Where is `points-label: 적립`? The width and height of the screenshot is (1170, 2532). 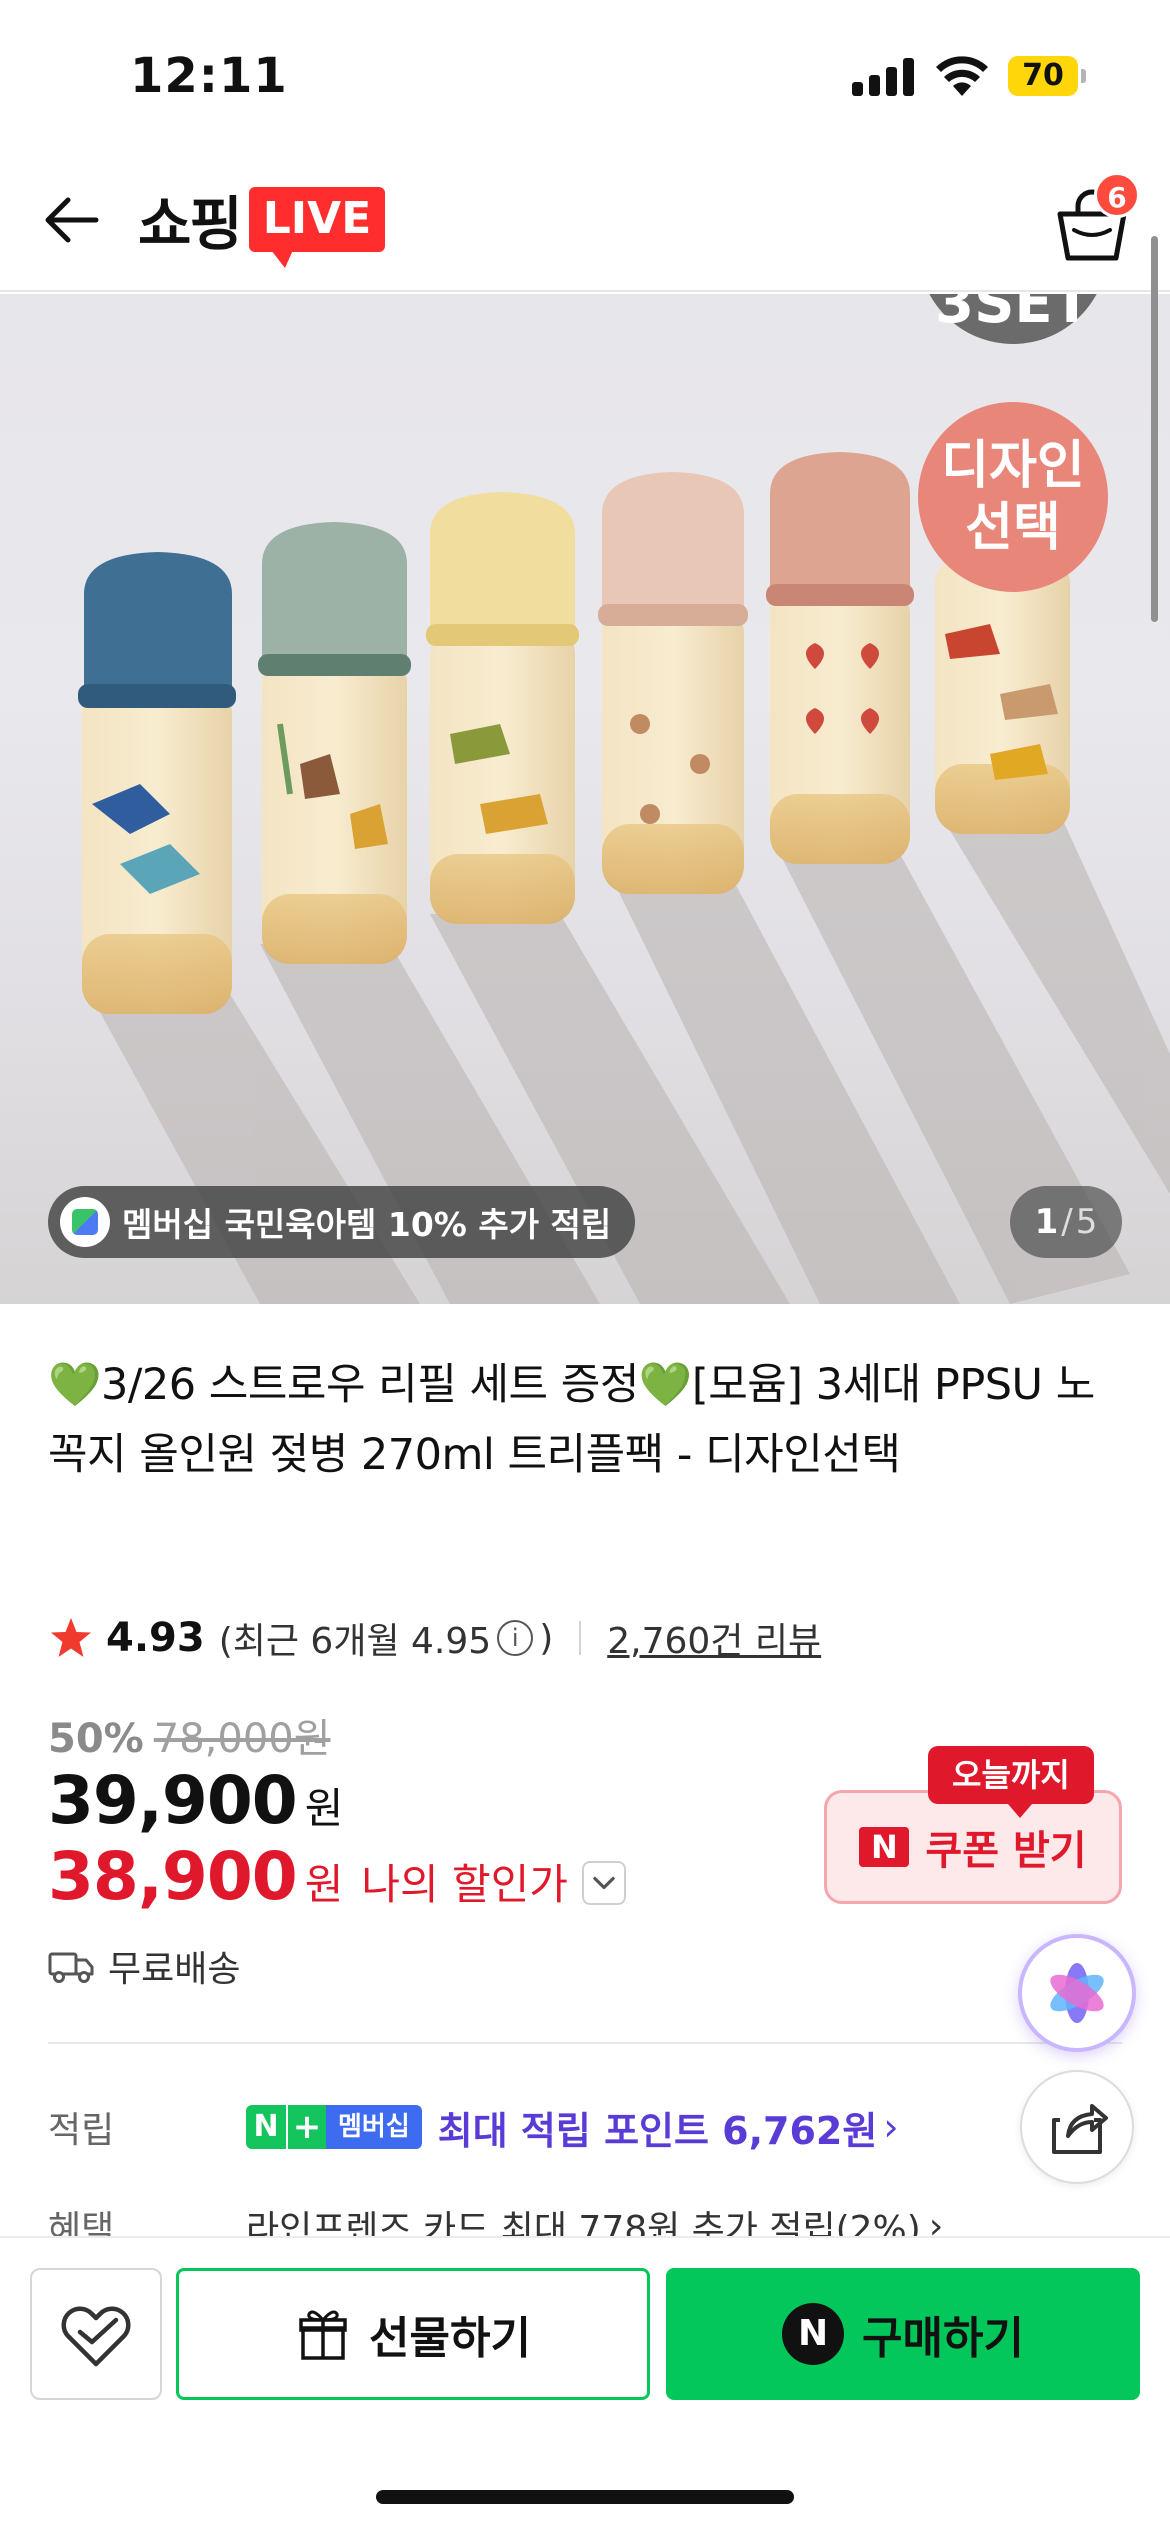
points-label: 적립 is located at coordinates (81, 2130).